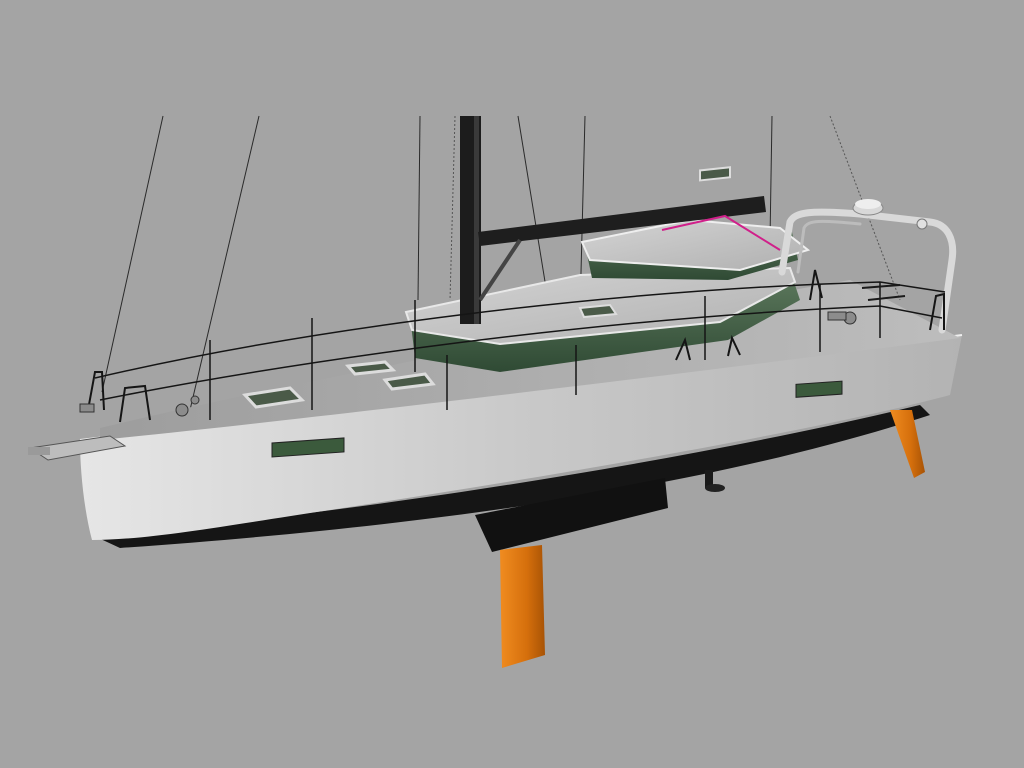  Describe the element at coordinates (922, 224) in the screenshot. I see `antenna-dome` at that location.